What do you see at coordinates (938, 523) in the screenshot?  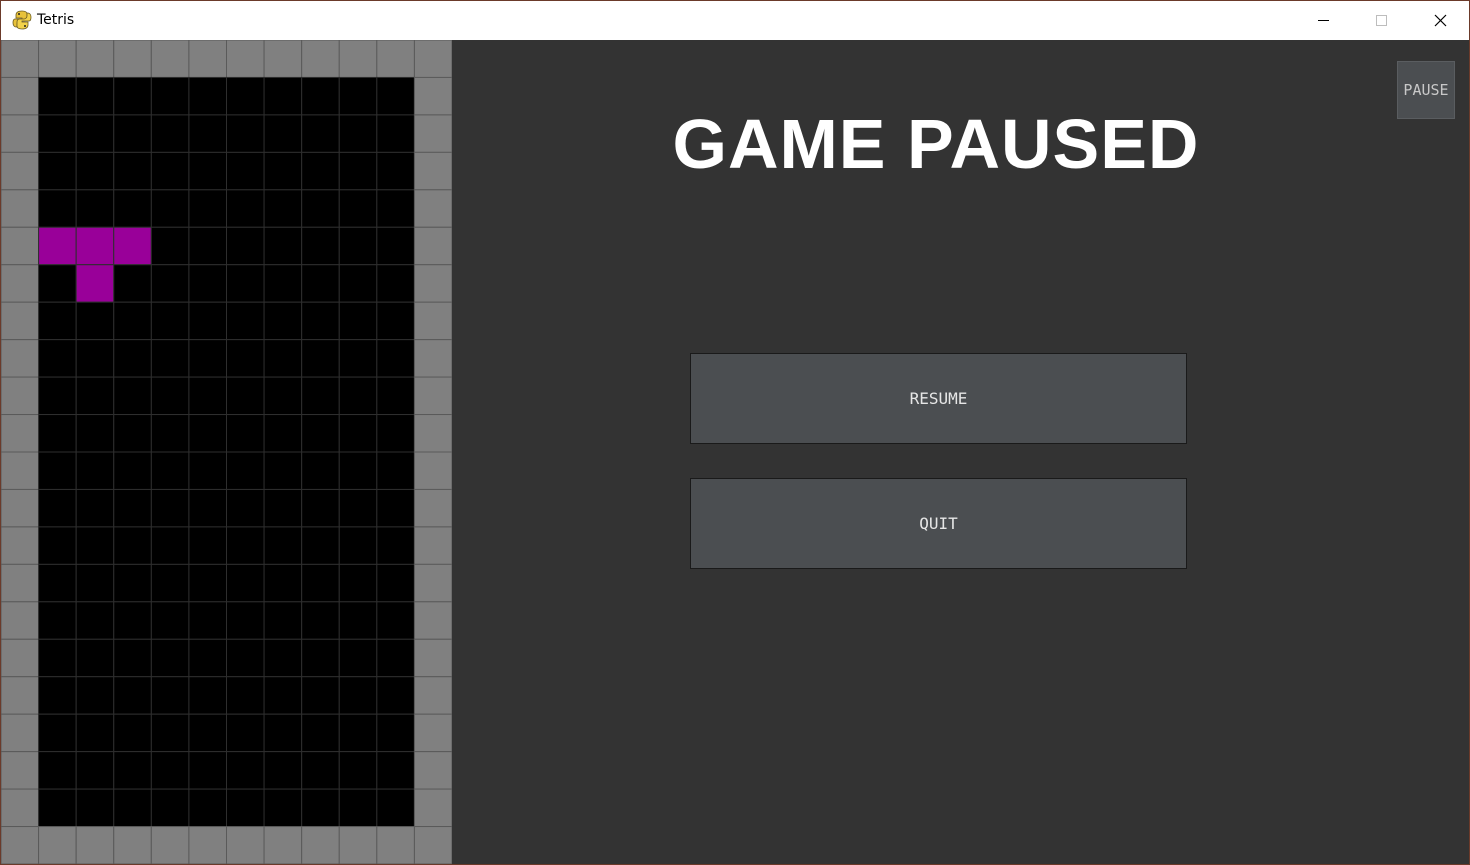 I see `quit-button: QUIT` at bounding box center [938, 523].